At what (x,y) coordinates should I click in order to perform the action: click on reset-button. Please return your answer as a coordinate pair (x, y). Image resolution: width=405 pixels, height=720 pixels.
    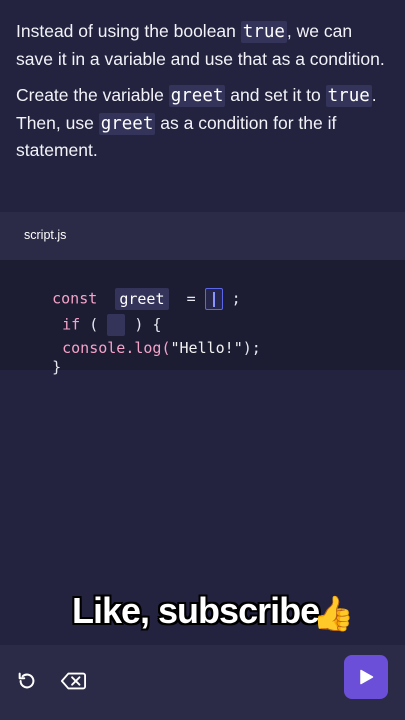
    Looking at the image, I should click on (27, 681).